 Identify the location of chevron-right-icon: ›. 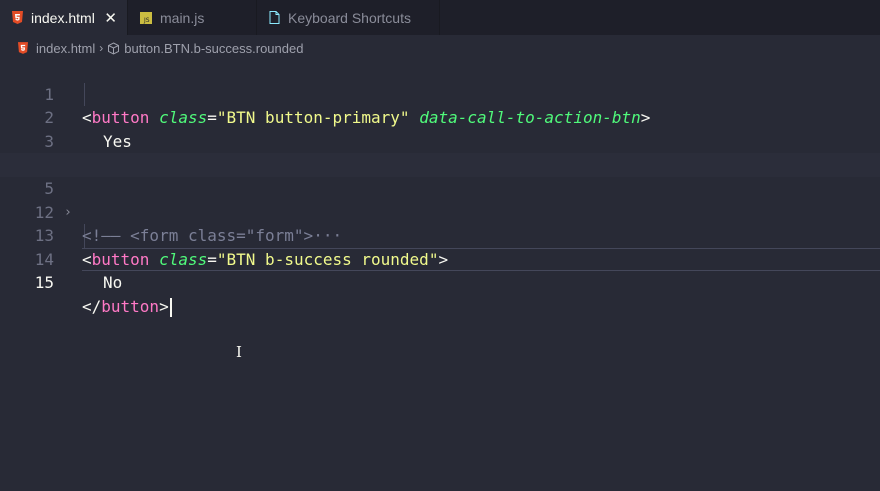
(101, 48).